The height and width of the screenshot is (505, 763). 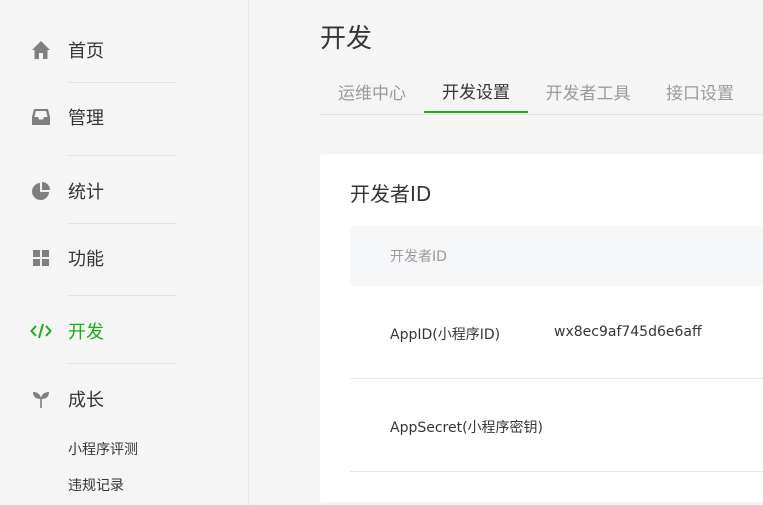 I want to click on sprout-icon, so click(x=41, y=399).